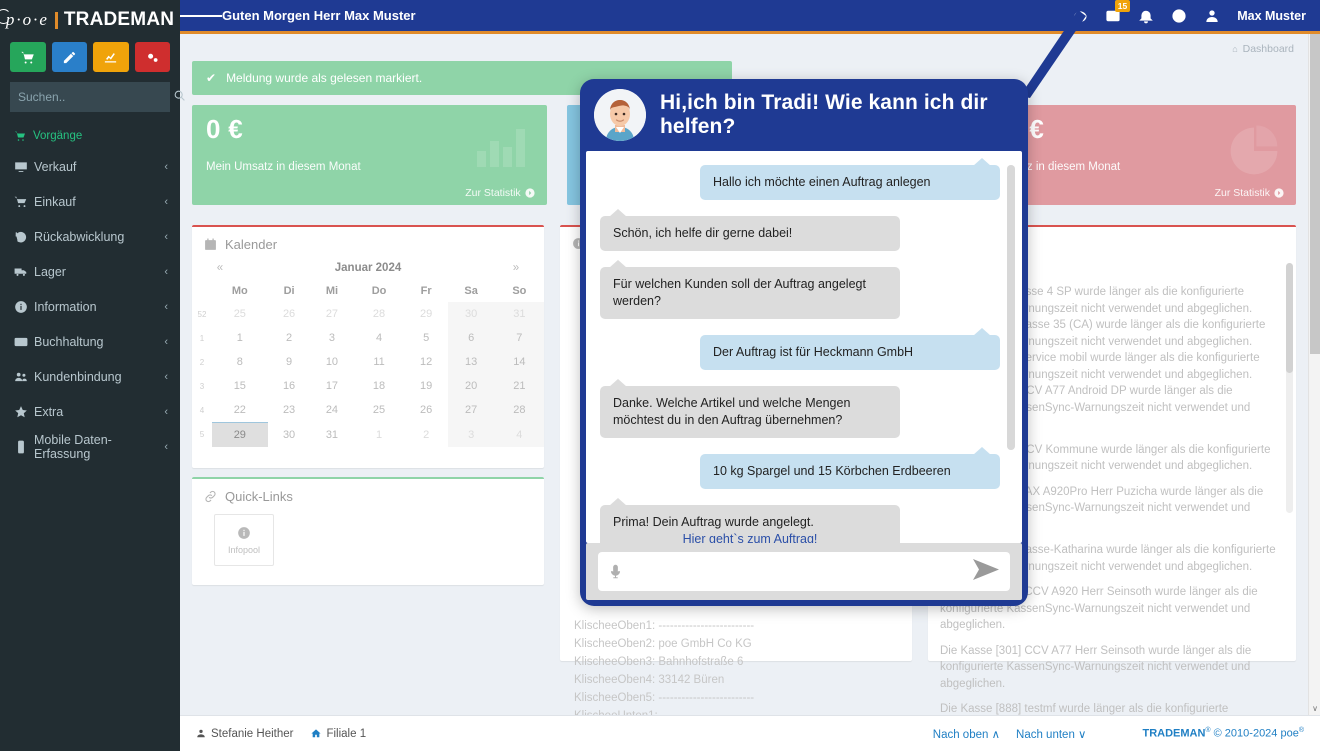 The width and height of the screenshot is (1320, 751). I want to click on chat-input-wrapper, so click(804, 571).